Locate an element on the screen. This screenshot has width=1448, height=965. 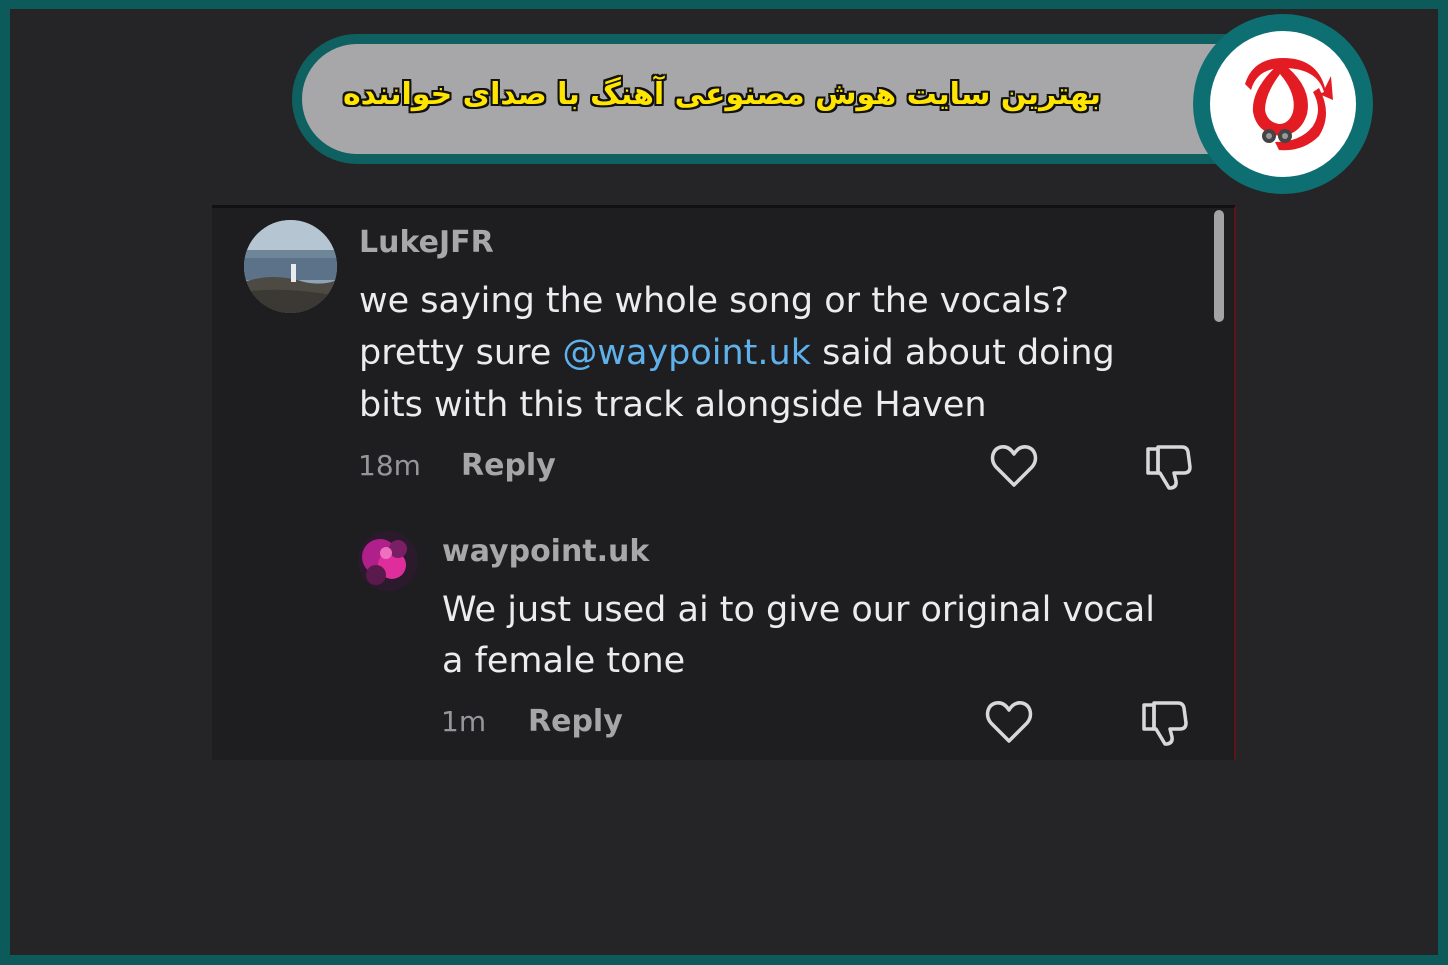
scrollbar is located at coordinates (1219, 266).